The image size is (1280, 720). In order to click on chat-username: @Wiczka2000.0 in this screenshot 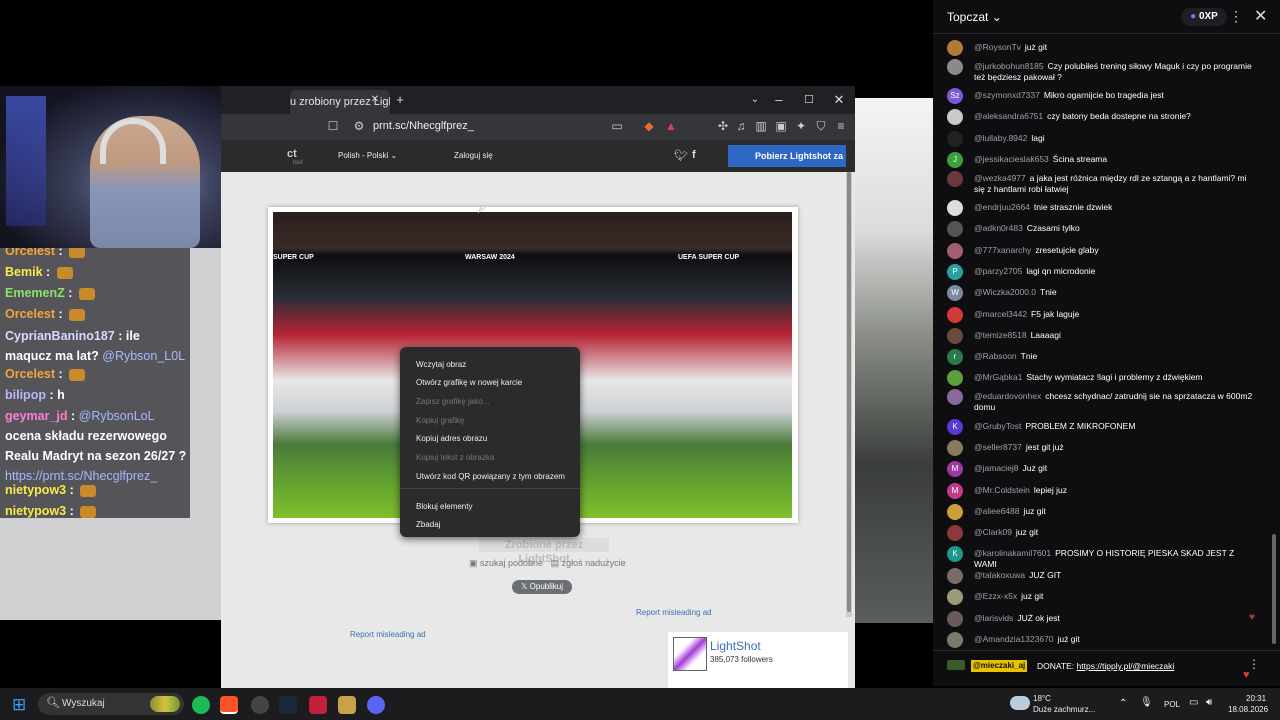, I will do `click(1005, 292)`.